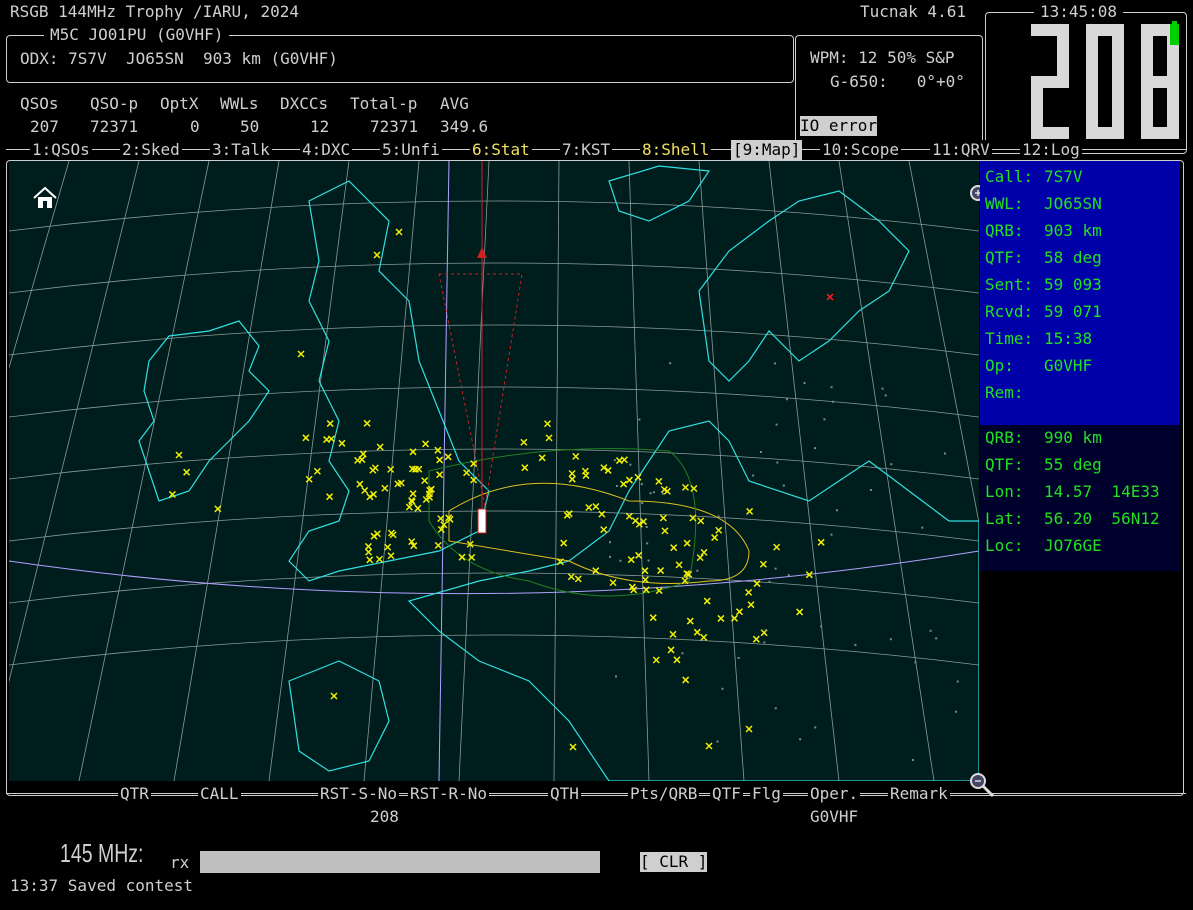  Describe the element at coordinates (999, 365) in the screenshot. I see `qso-info-key: Op:` at that location.